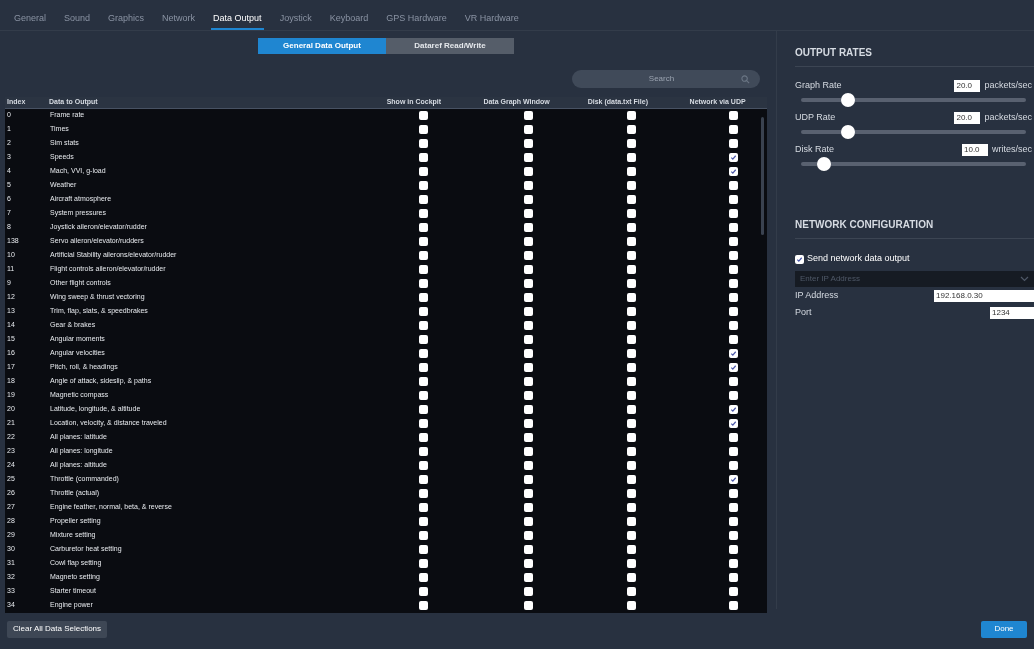 Image resolution: width=1034 pixels, height=649 pixels. Describe the element at coordinates (416, 20) in the screenshot. I see `tab: GPS Hardware` at that location.